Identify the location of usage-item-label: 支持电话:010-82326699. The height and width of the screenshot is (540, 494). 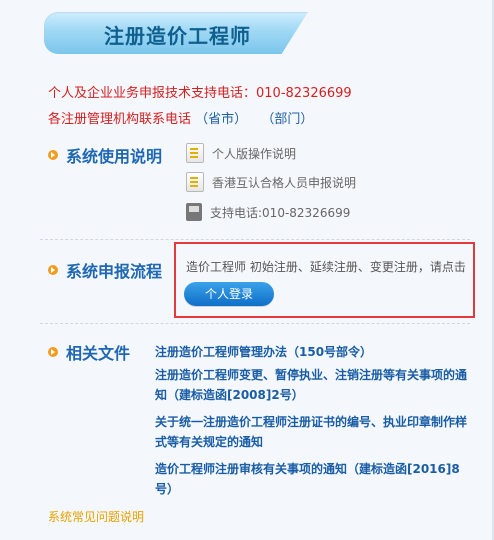
(280, 212).